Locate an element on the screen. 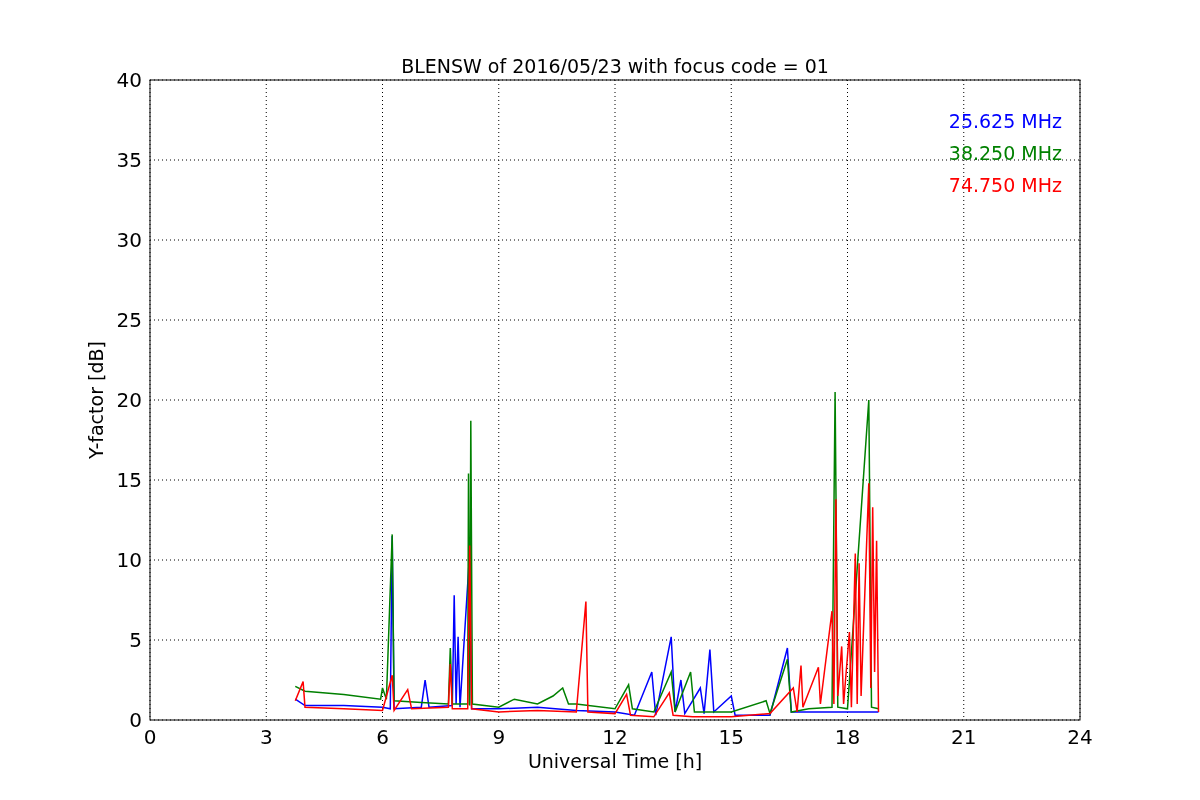 The width and height of the screenshot is (1200, 800). legend-label: 38.250 MHz is located at coordinates (1005, 153).